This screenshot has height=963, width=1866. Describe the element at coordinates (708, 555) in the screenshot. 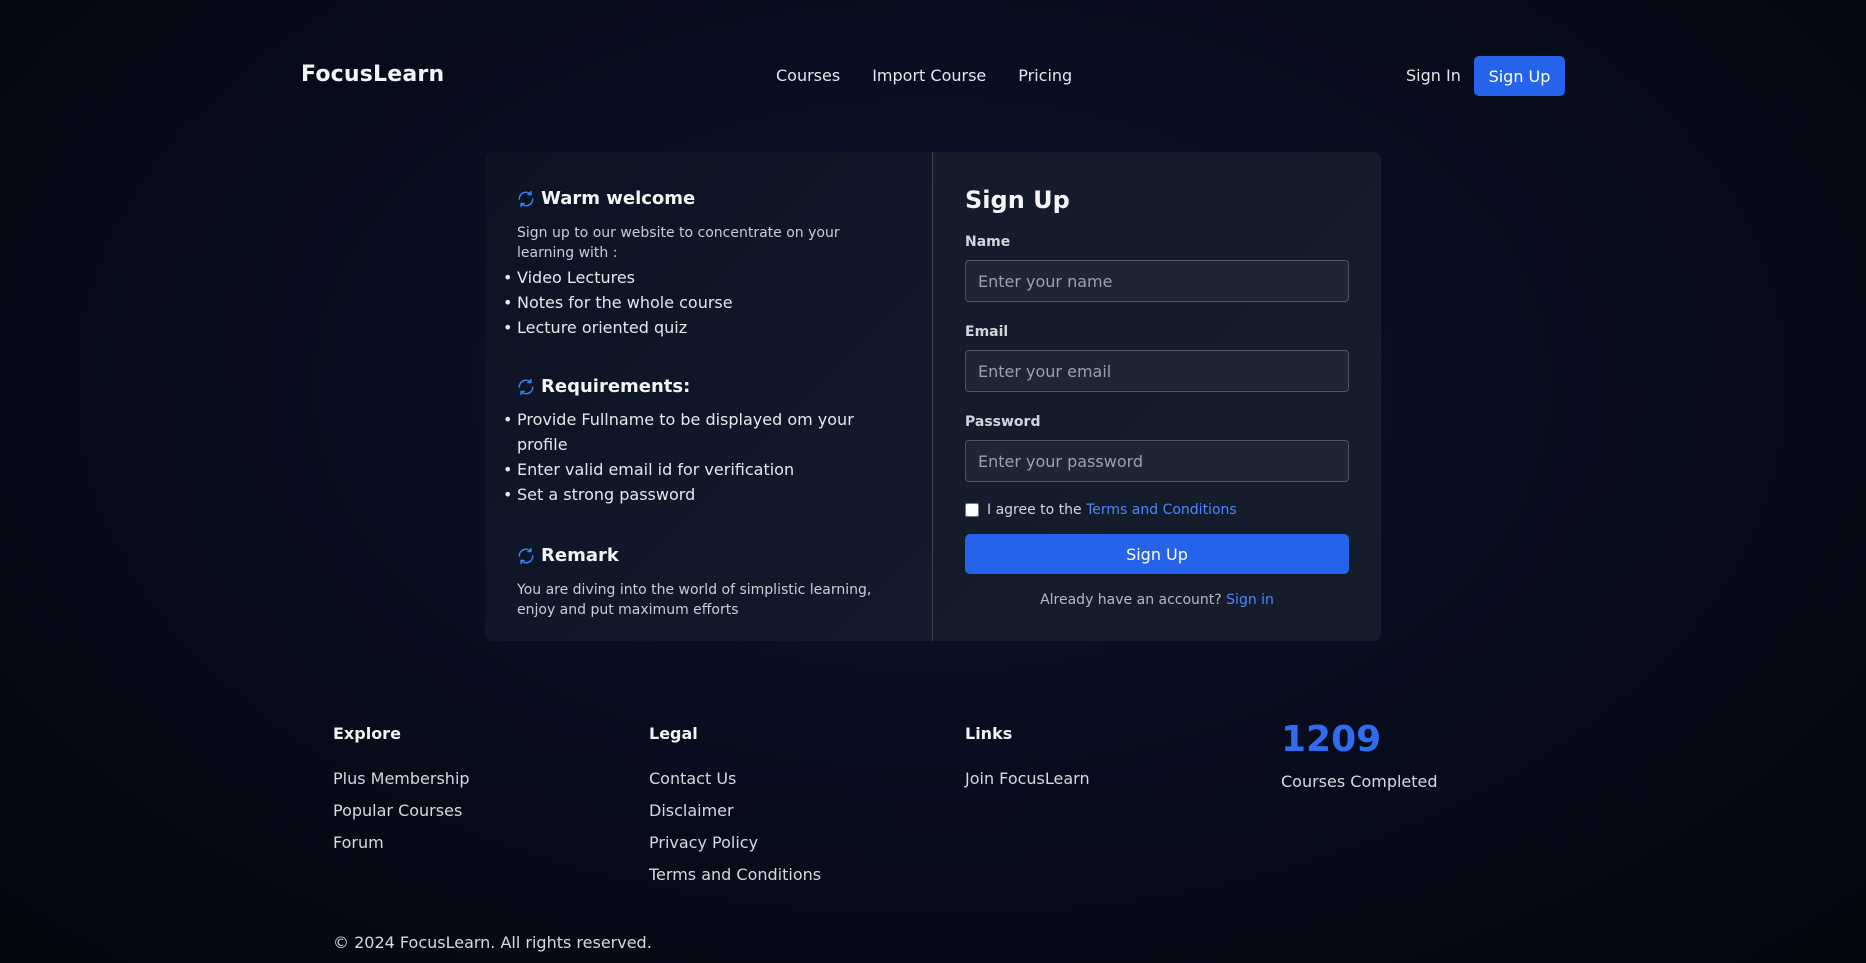

I see `remark-heading-row: Remark` at that location.